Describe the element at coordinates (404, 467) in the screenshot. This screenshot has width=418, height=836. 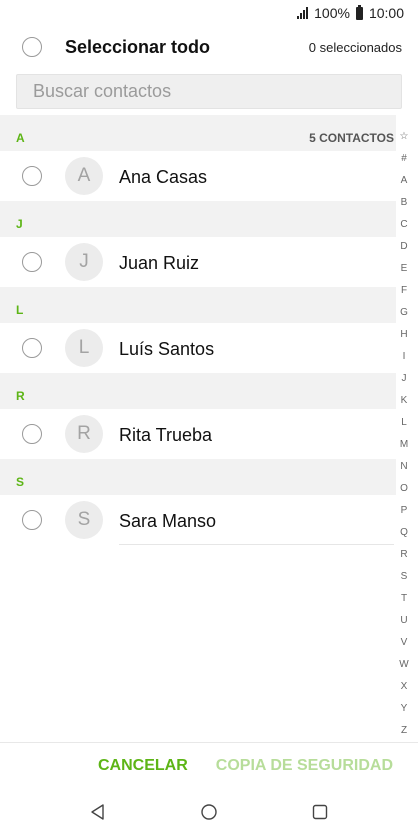
I see `index-letter: N` at that location.